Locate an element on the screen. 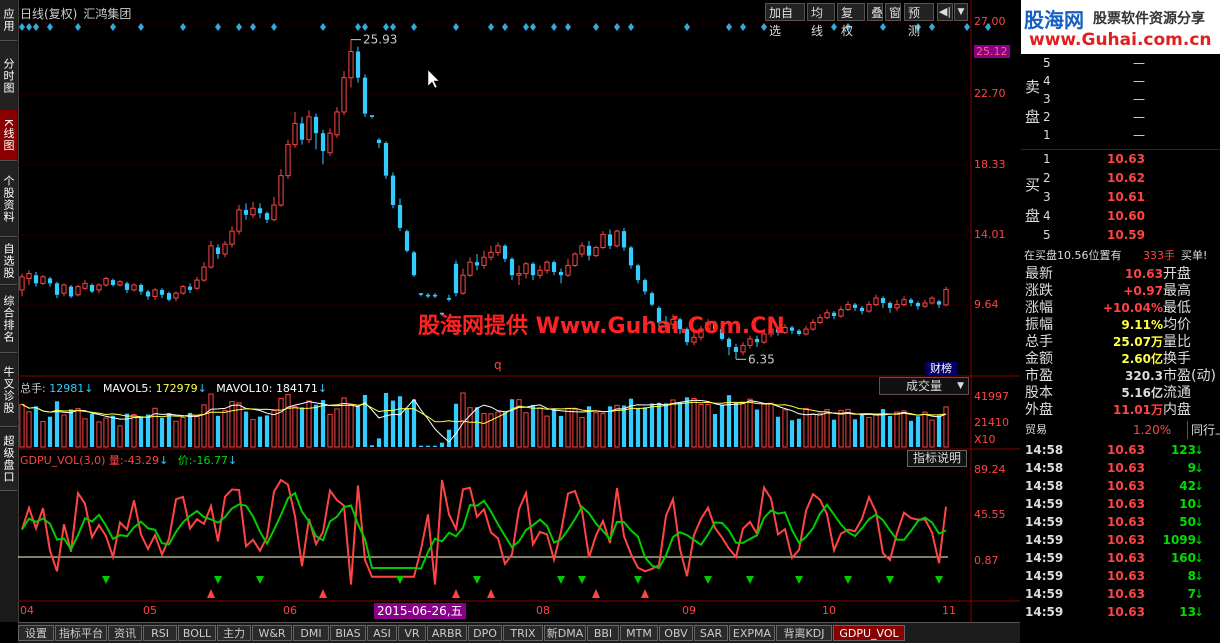 The image size is (1220, 643). left-tab-1: 分时图 is located at coordinates (8, 76).